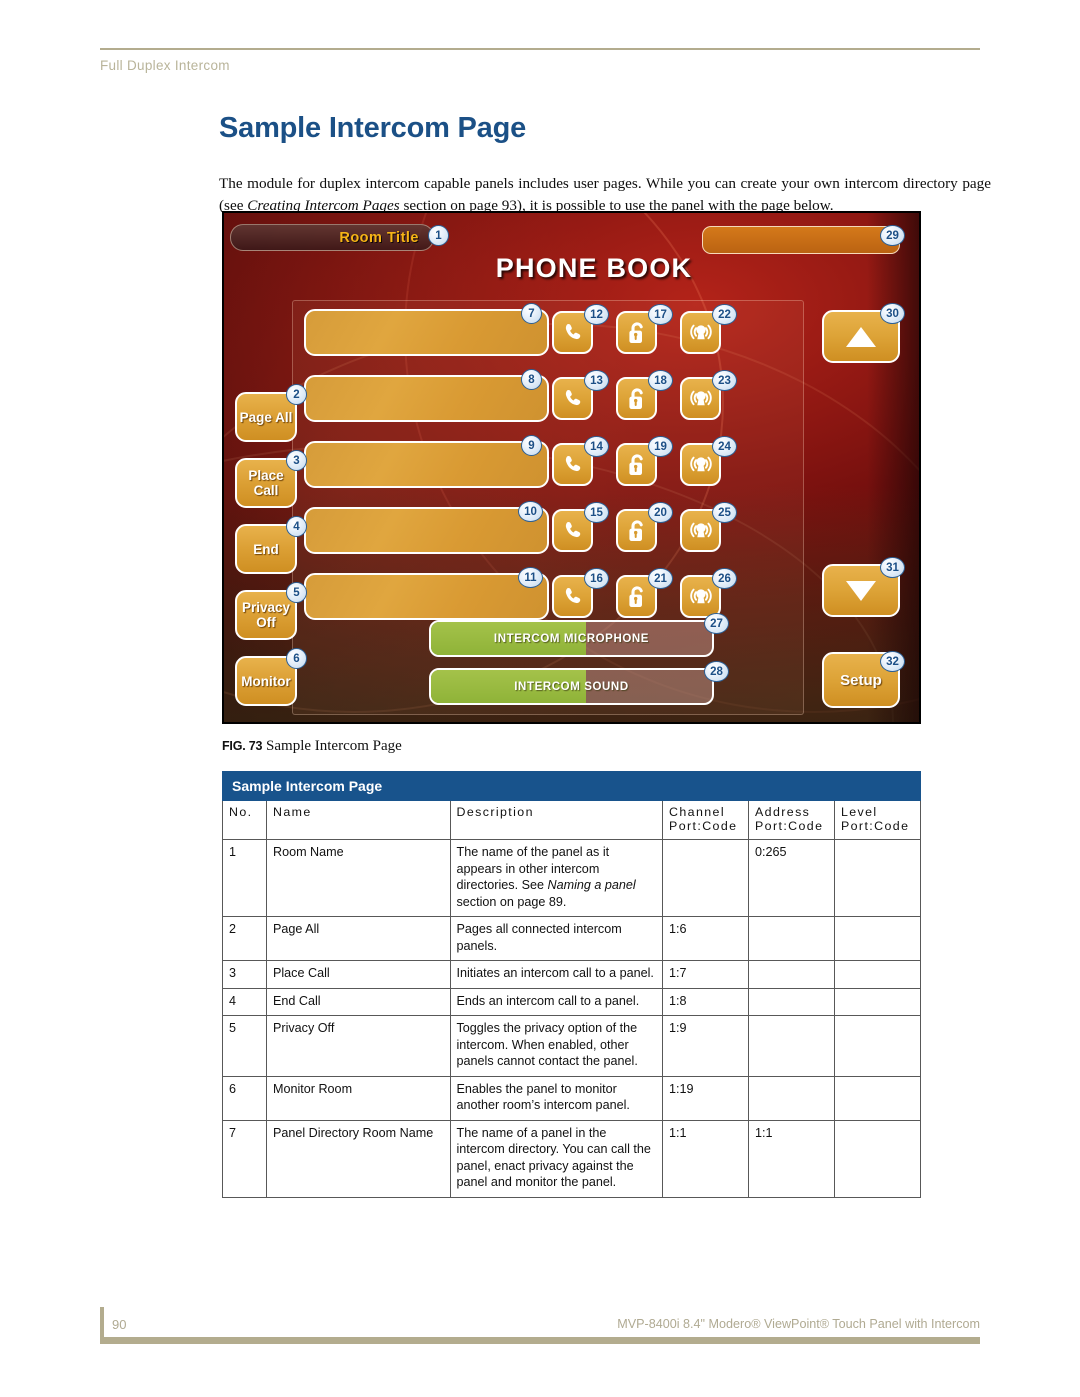  Describe the element at coordinates (705, 878) in the screenshot. I see `cell-channel` at that location.